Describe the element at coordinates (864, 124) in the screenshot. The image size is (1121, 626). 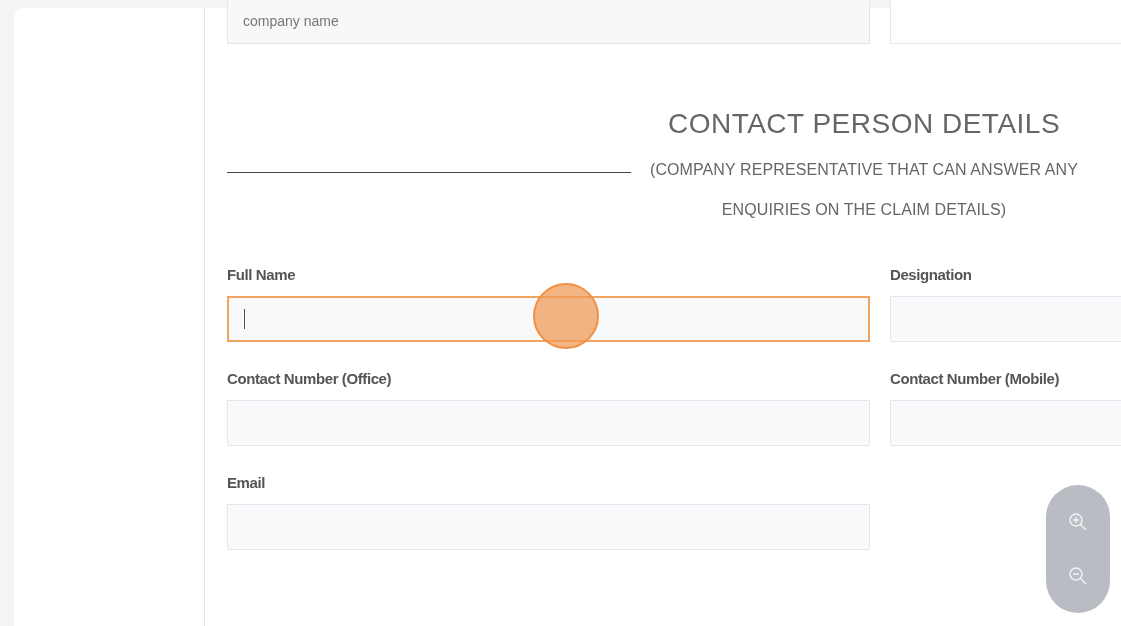
I see `section-title: CONTACT PERSON DETAILS` at that location.